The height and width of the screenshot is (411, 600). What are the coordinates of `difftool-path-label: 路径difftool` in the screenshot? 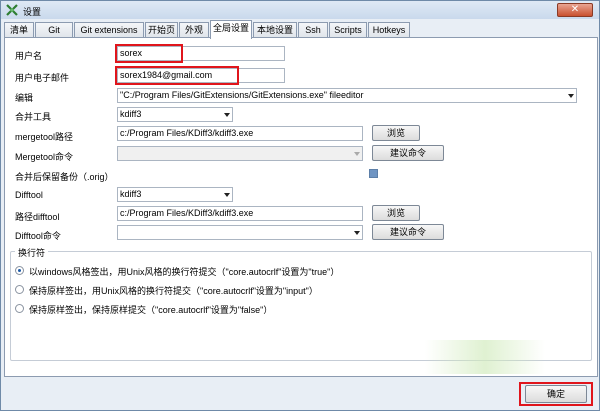 It's located at (37, 217).